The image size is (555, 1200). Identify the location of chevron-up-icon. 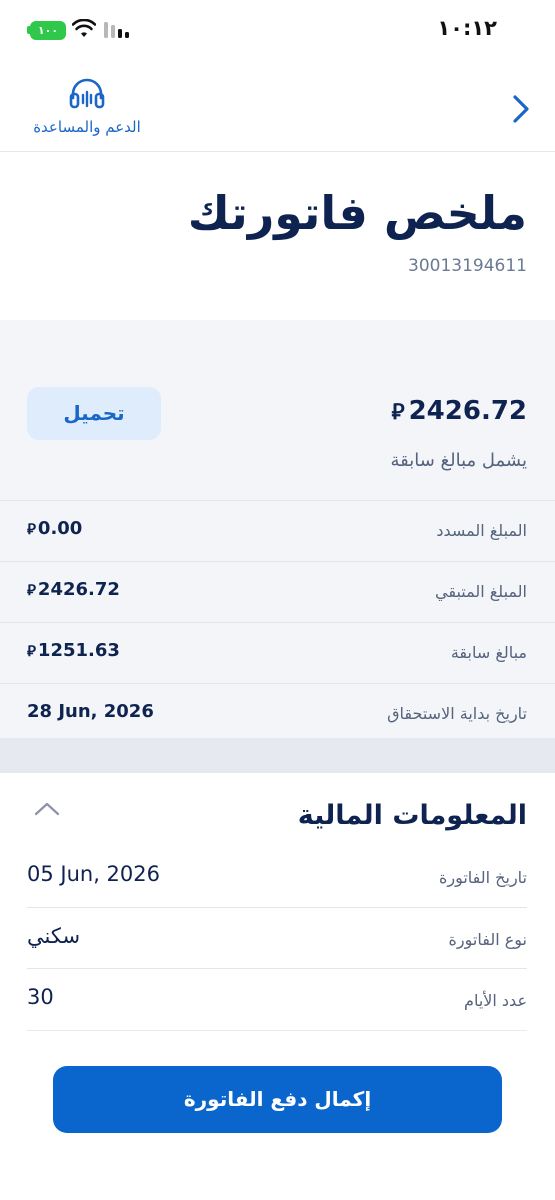
(47, 809).